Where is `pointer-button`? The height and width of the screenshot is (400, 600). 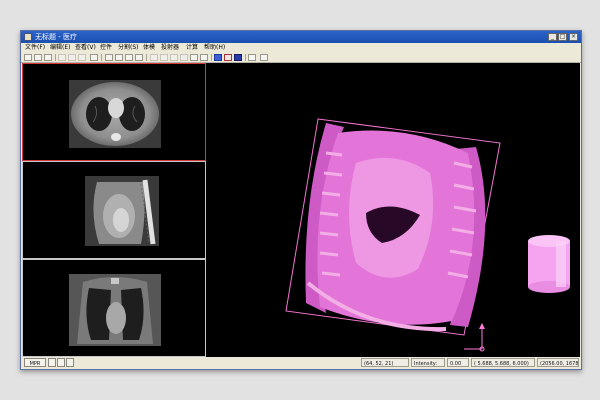
pointer-button is located at coordinates (194, 57).